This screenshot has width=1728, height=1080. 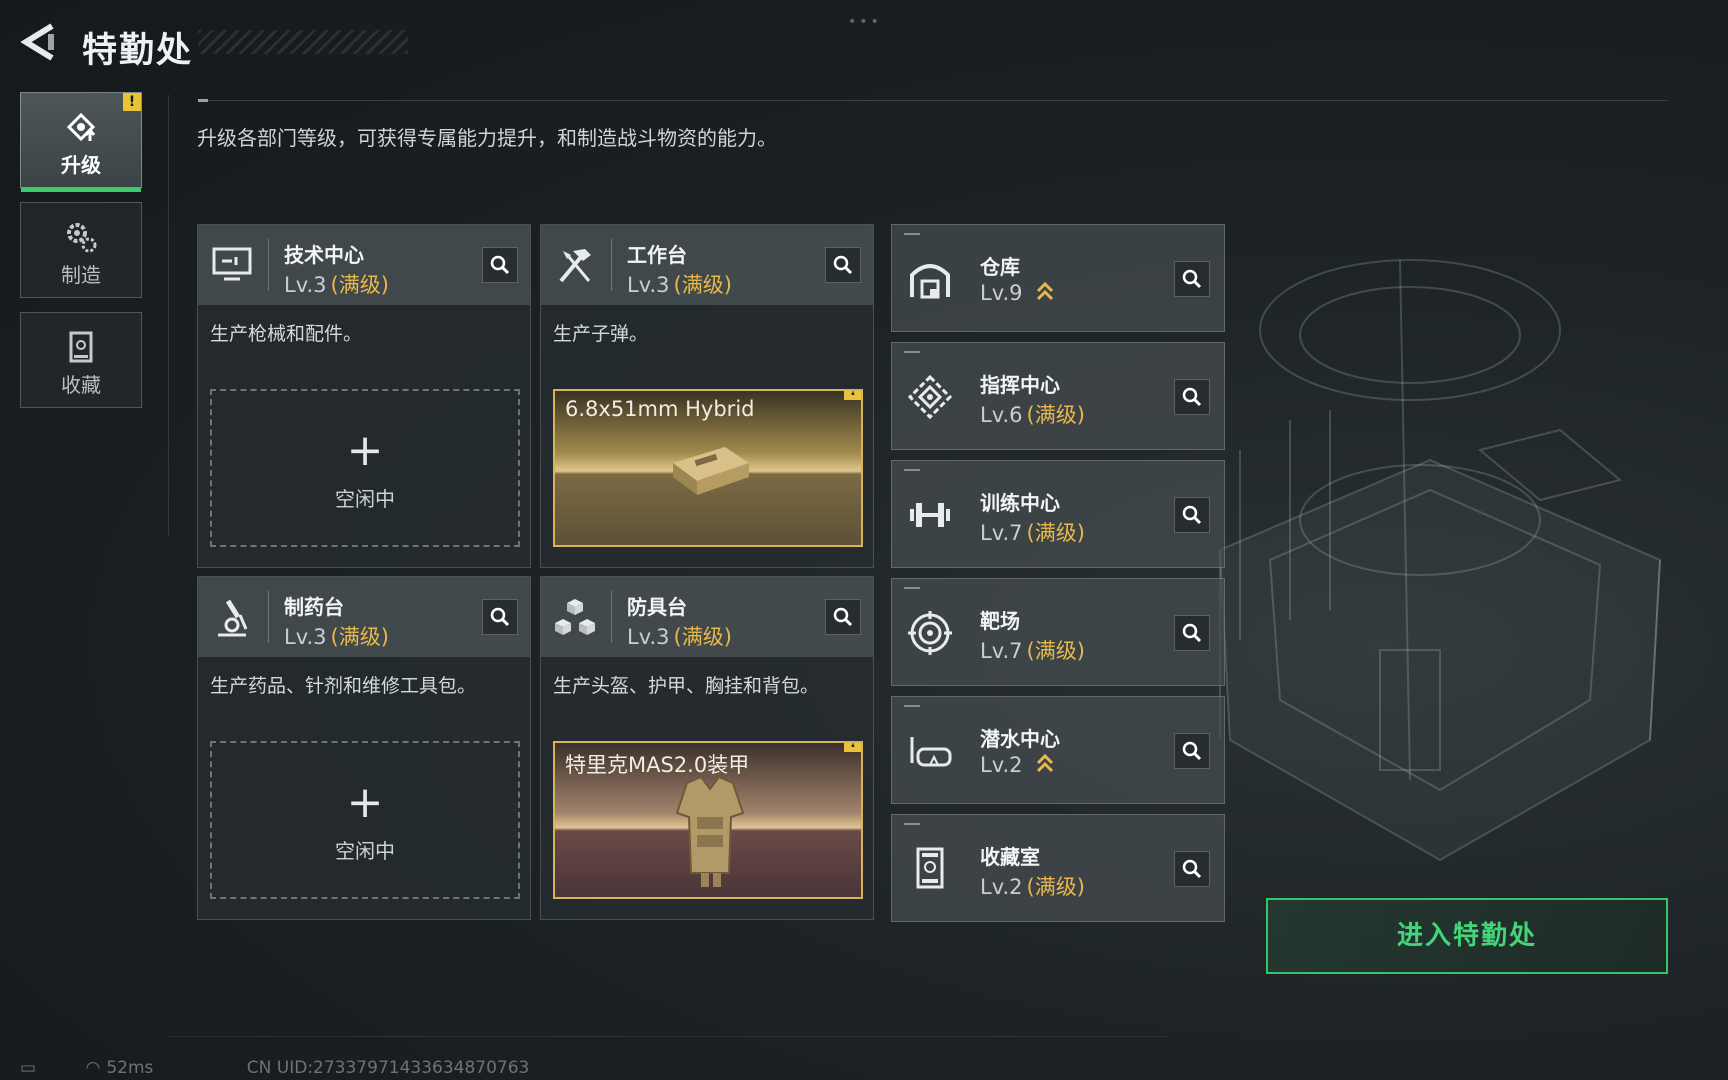 I want to click on warehouse-icon, so click(x=930, y=281).